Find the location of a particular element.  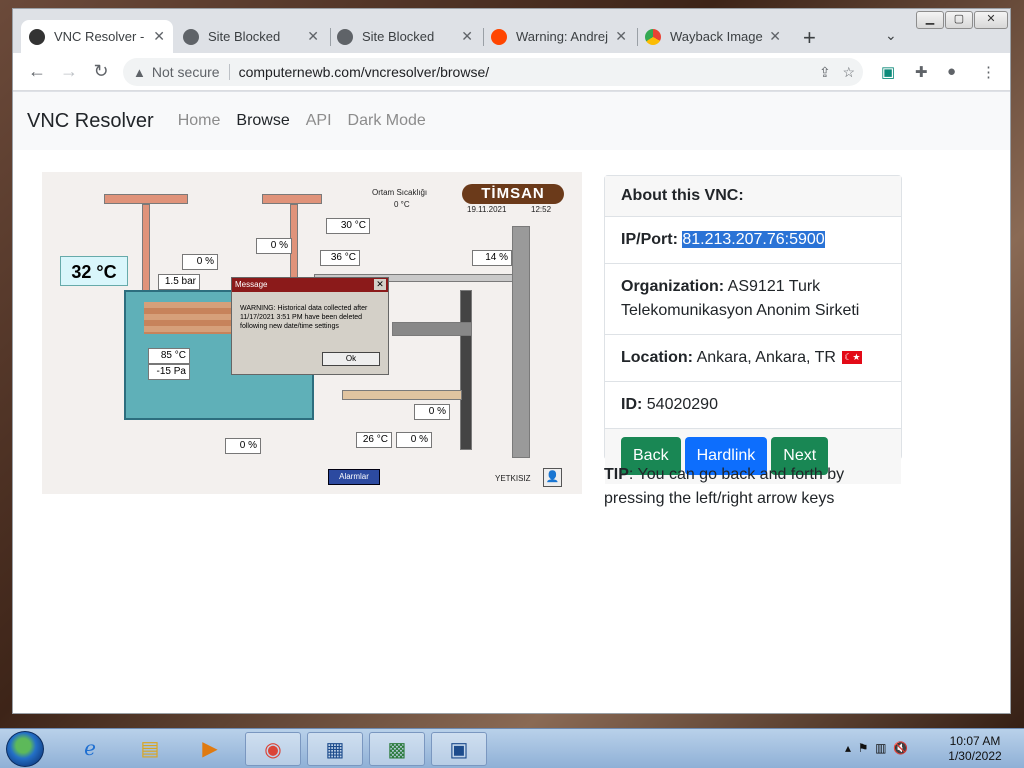

dialog-ok-button: Ok is located at coordinates (351, 359).